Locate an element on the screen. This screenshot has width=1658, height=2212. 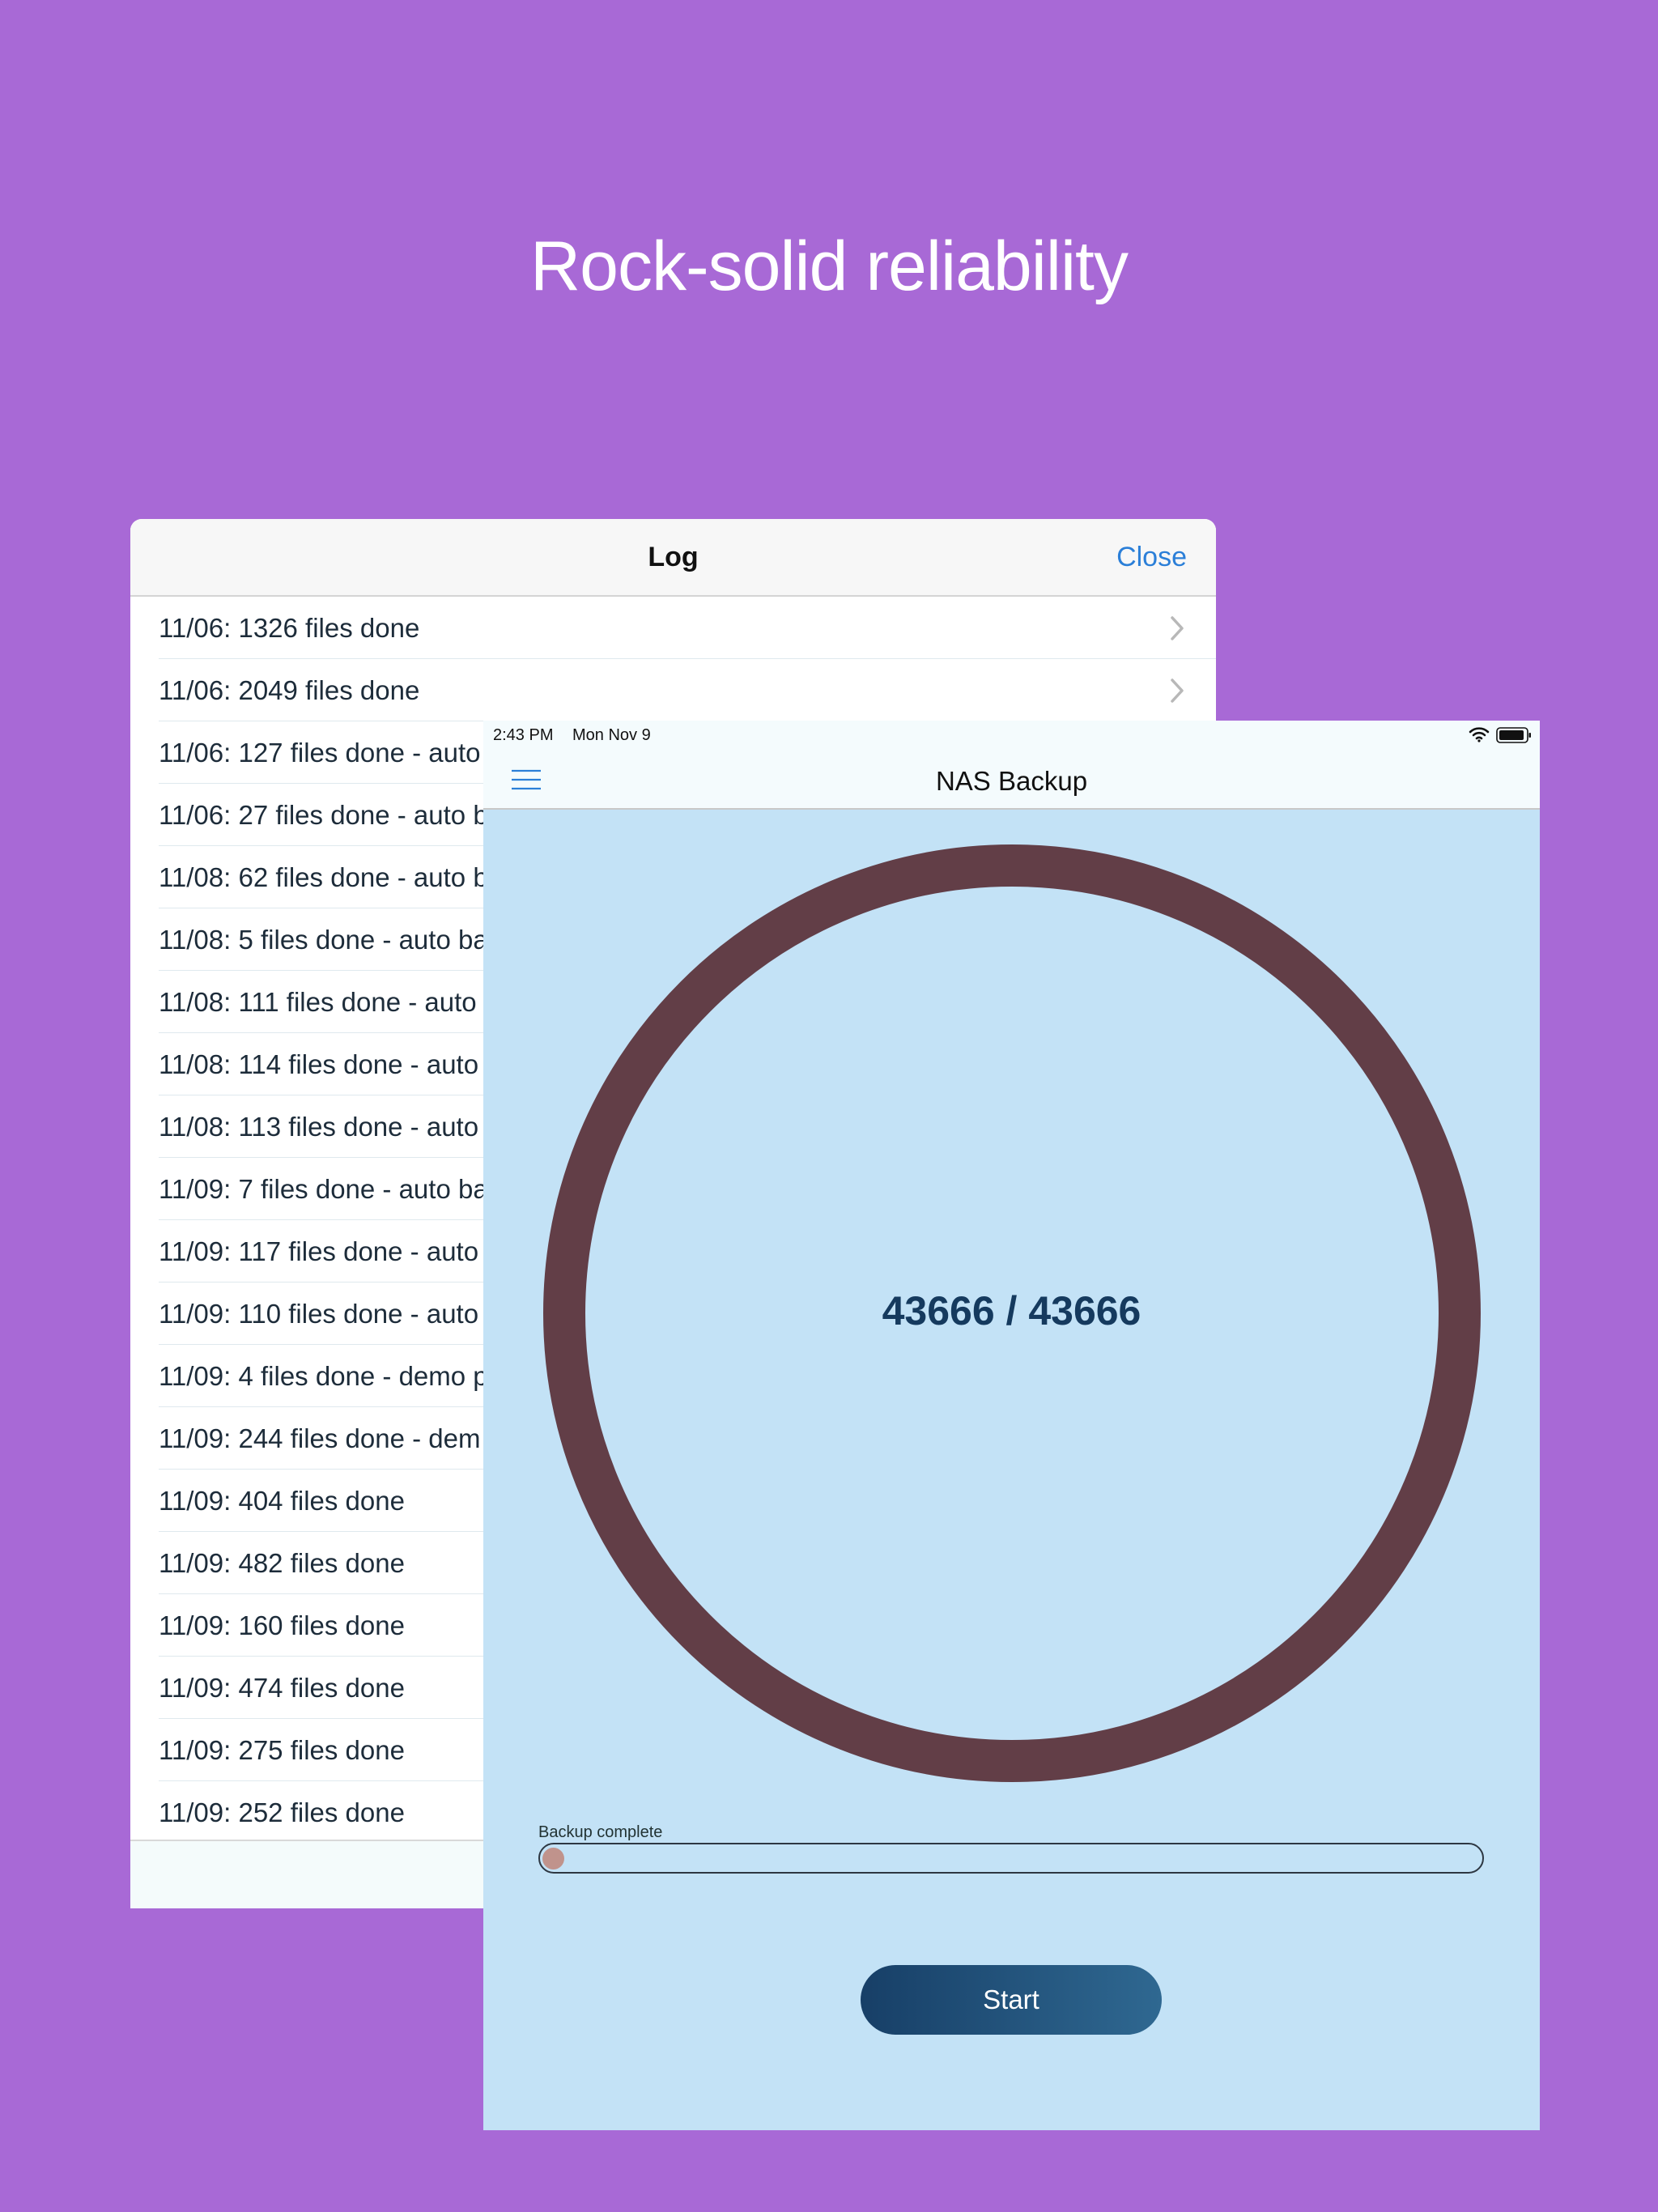
log-row-text: 11/08: 114 files done - auto is located at coordinates (319, 1064).